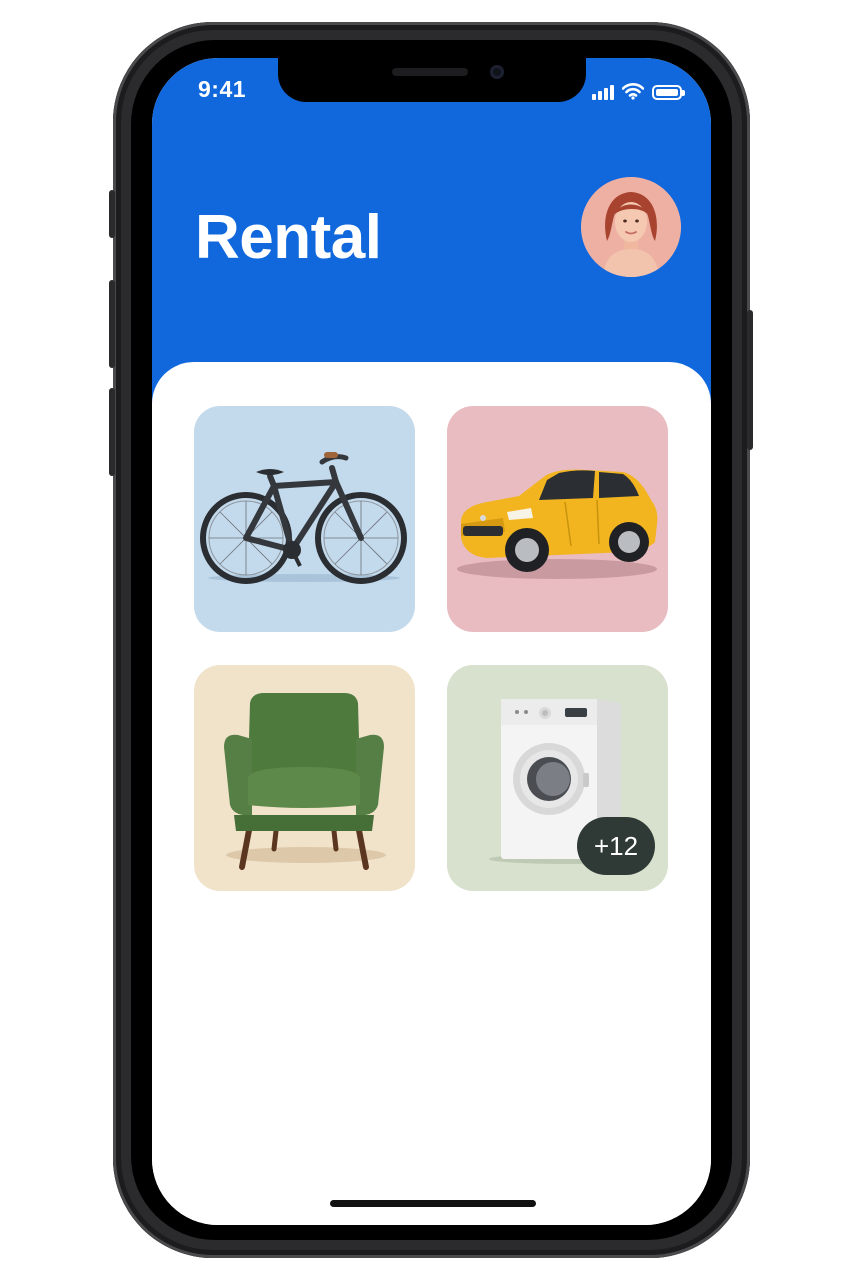  Describe the element at coordinates (288, 237) in the screenshot. I see `page-title: Rental` at that location.